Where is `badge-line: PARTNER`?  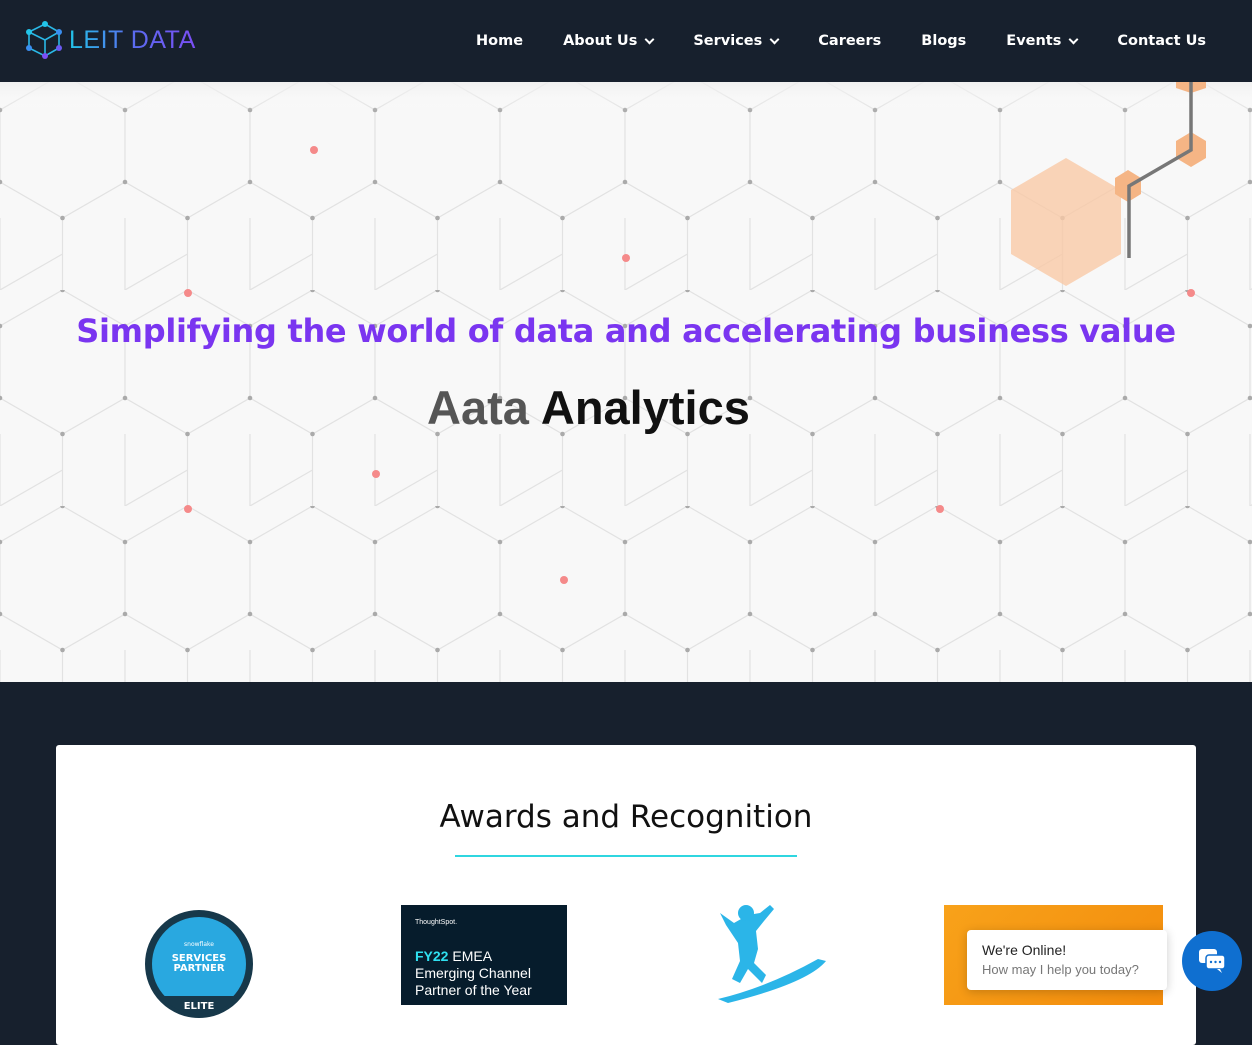 badge-line: PARTNER is located at coordinates (199, 968).